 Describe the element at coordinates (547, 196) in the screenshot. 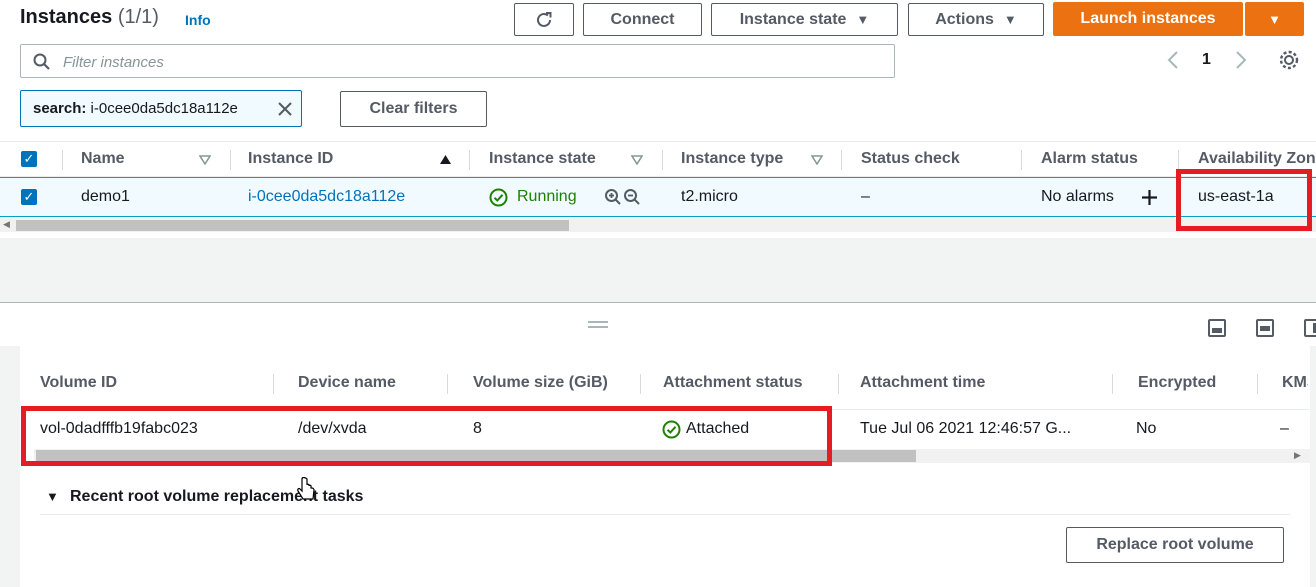

I see `instance-state-value: Running` at that location.